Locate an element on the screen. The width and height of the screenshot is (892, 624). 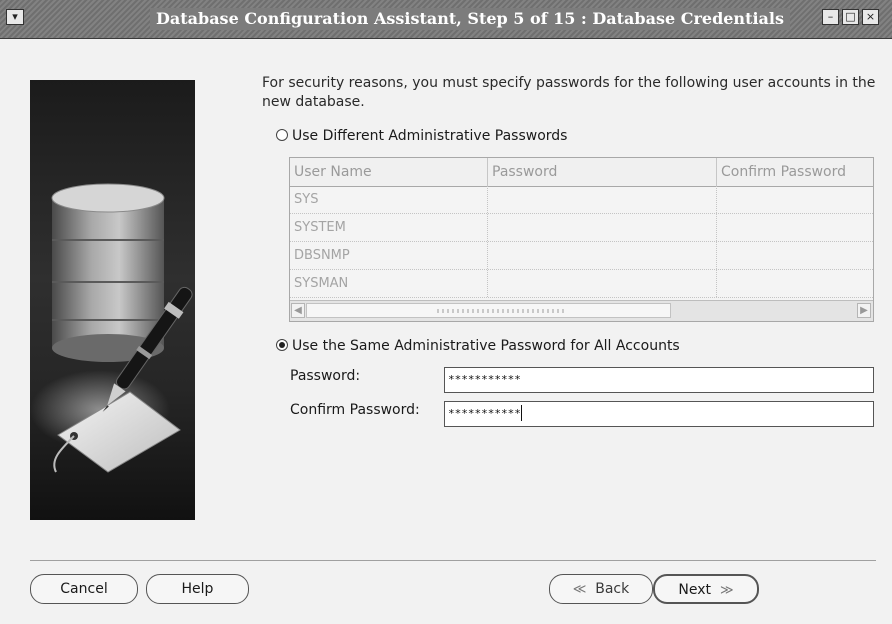
cell-user-name: DBSNMP is located at coordinates (389, 255).